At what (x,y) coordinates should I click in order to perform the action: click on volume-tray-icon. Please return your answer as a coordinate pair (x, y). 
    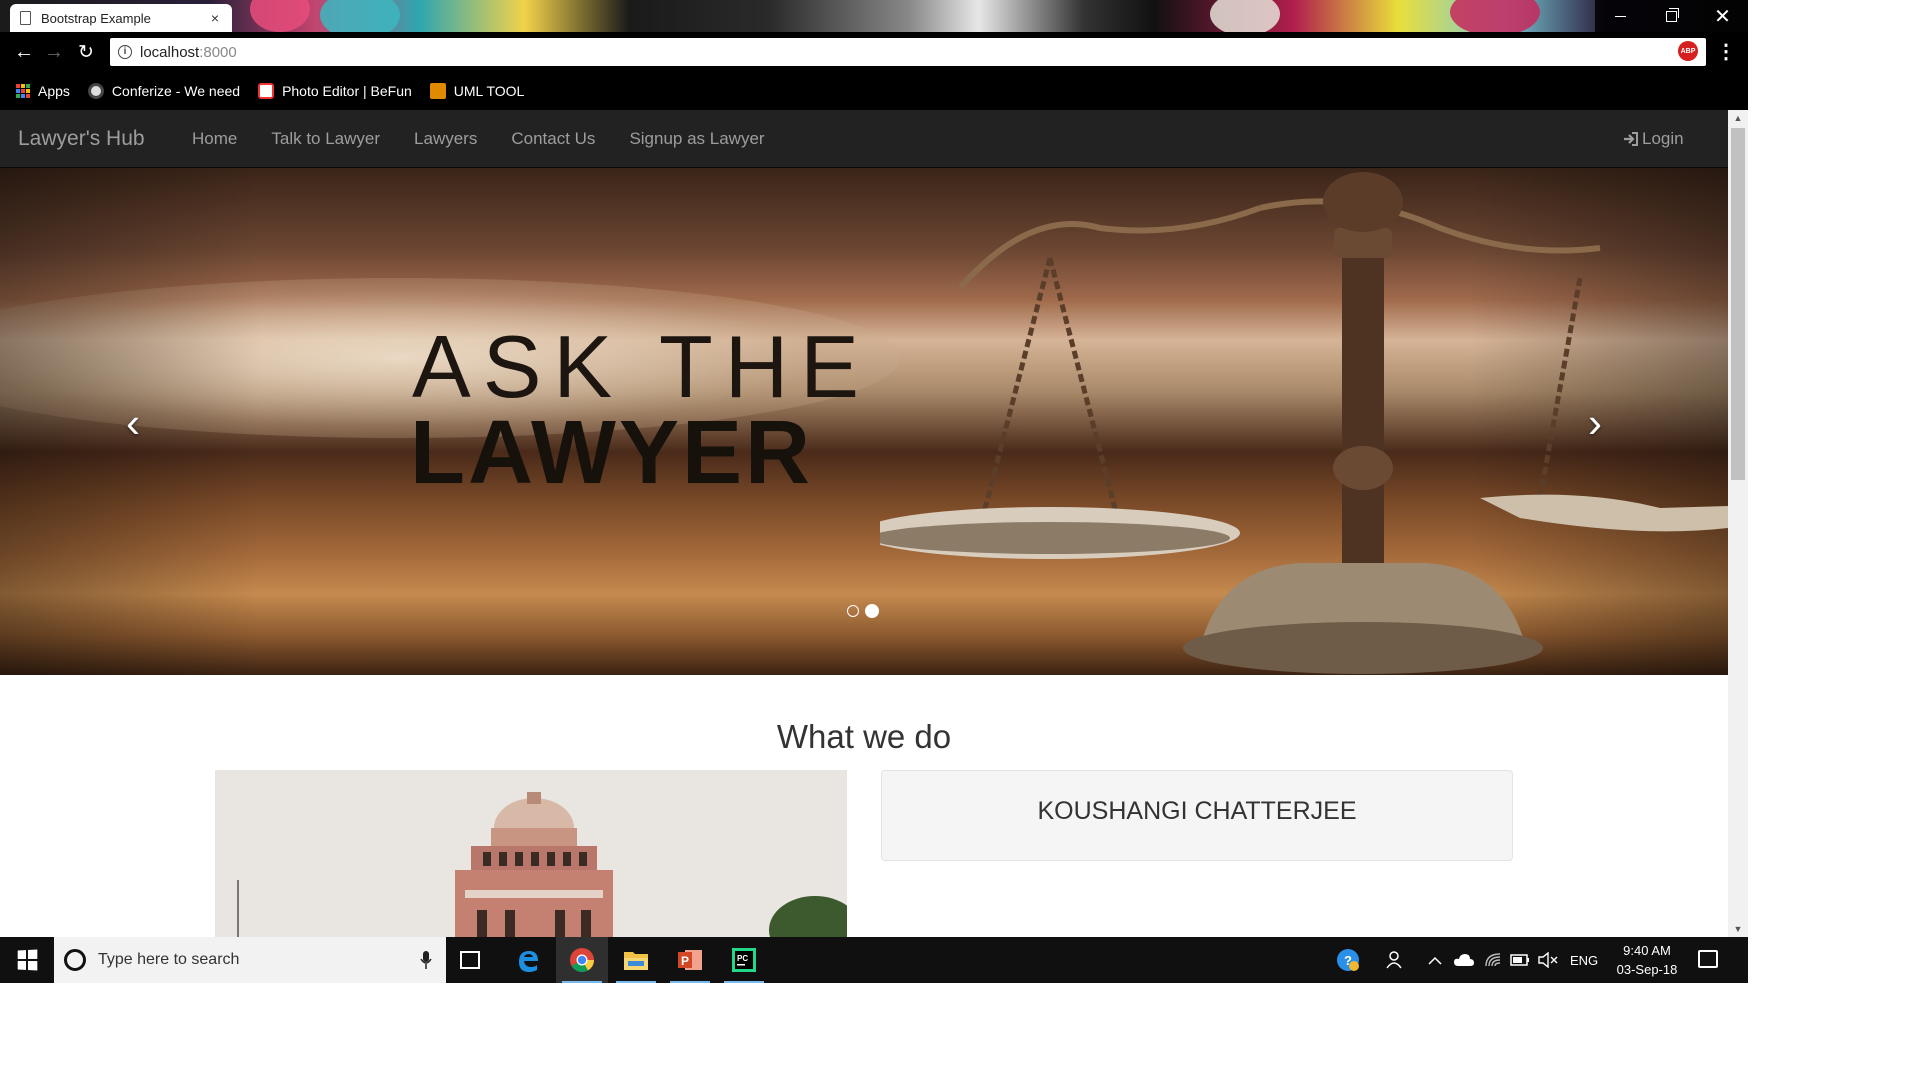
    Looking at the image, I should click on (1548, 960).